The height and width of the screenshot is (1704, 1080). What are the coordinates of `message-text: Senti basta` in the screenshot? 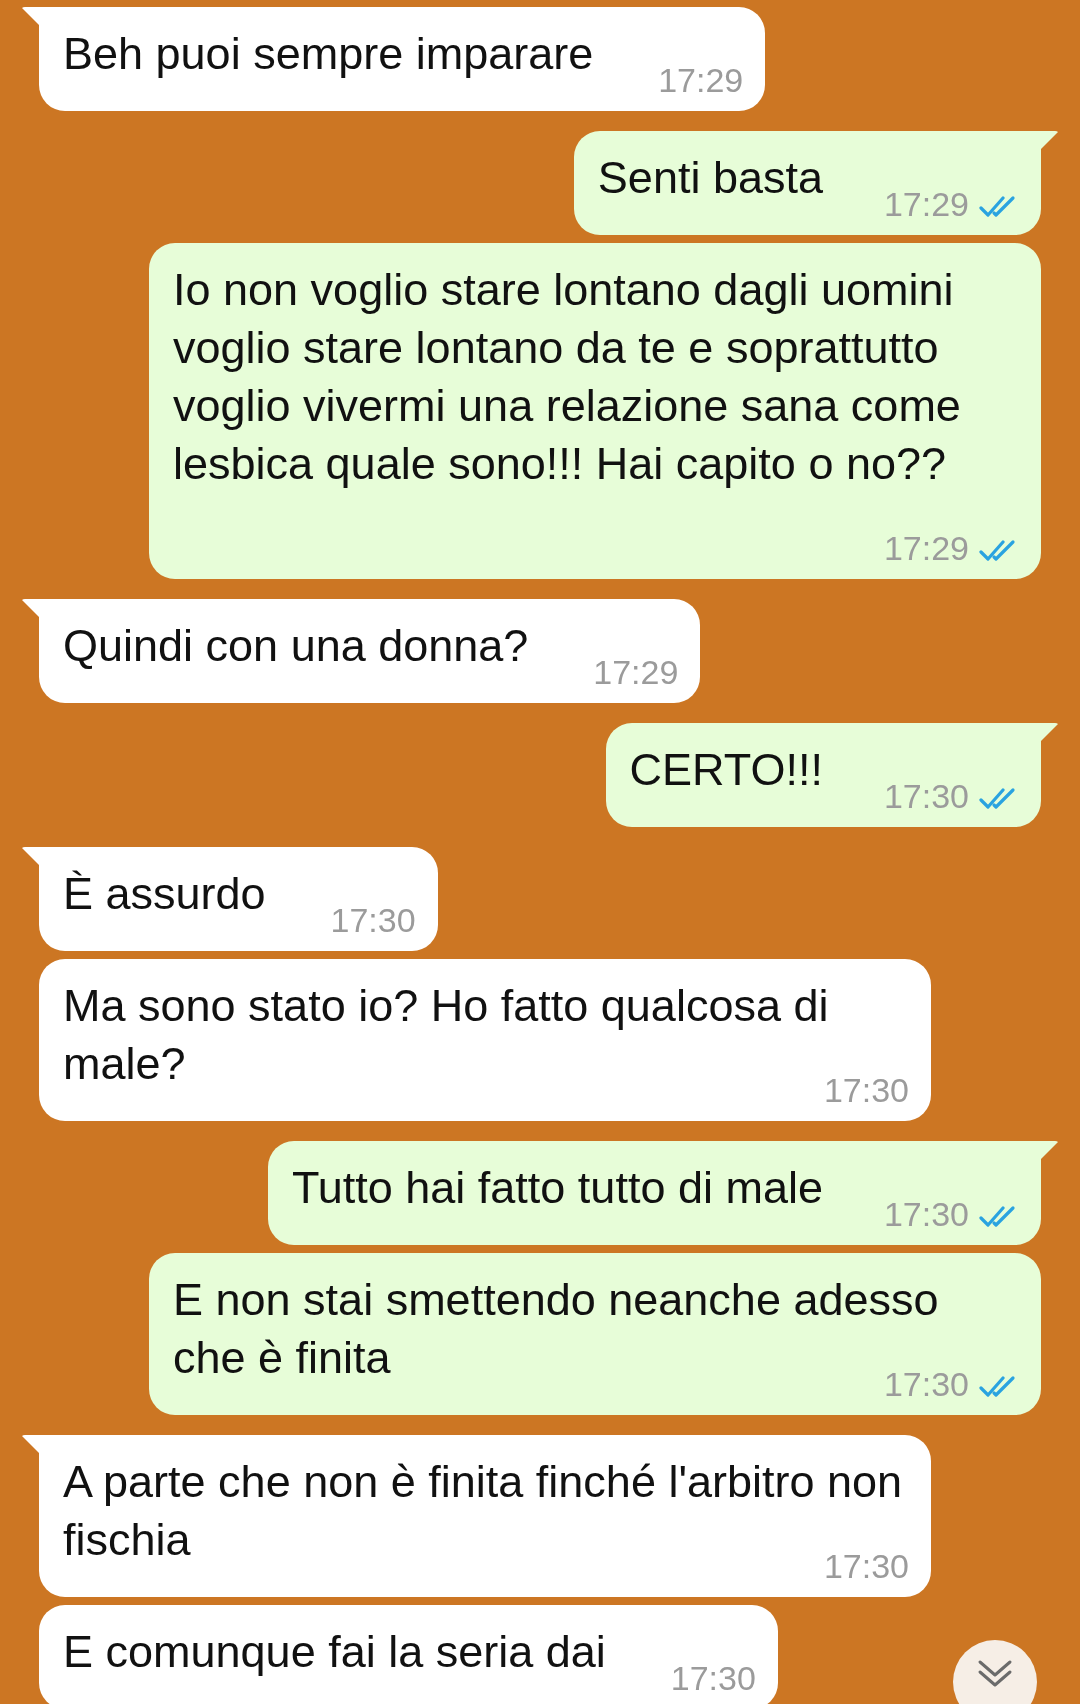 It's located at (710, 177).